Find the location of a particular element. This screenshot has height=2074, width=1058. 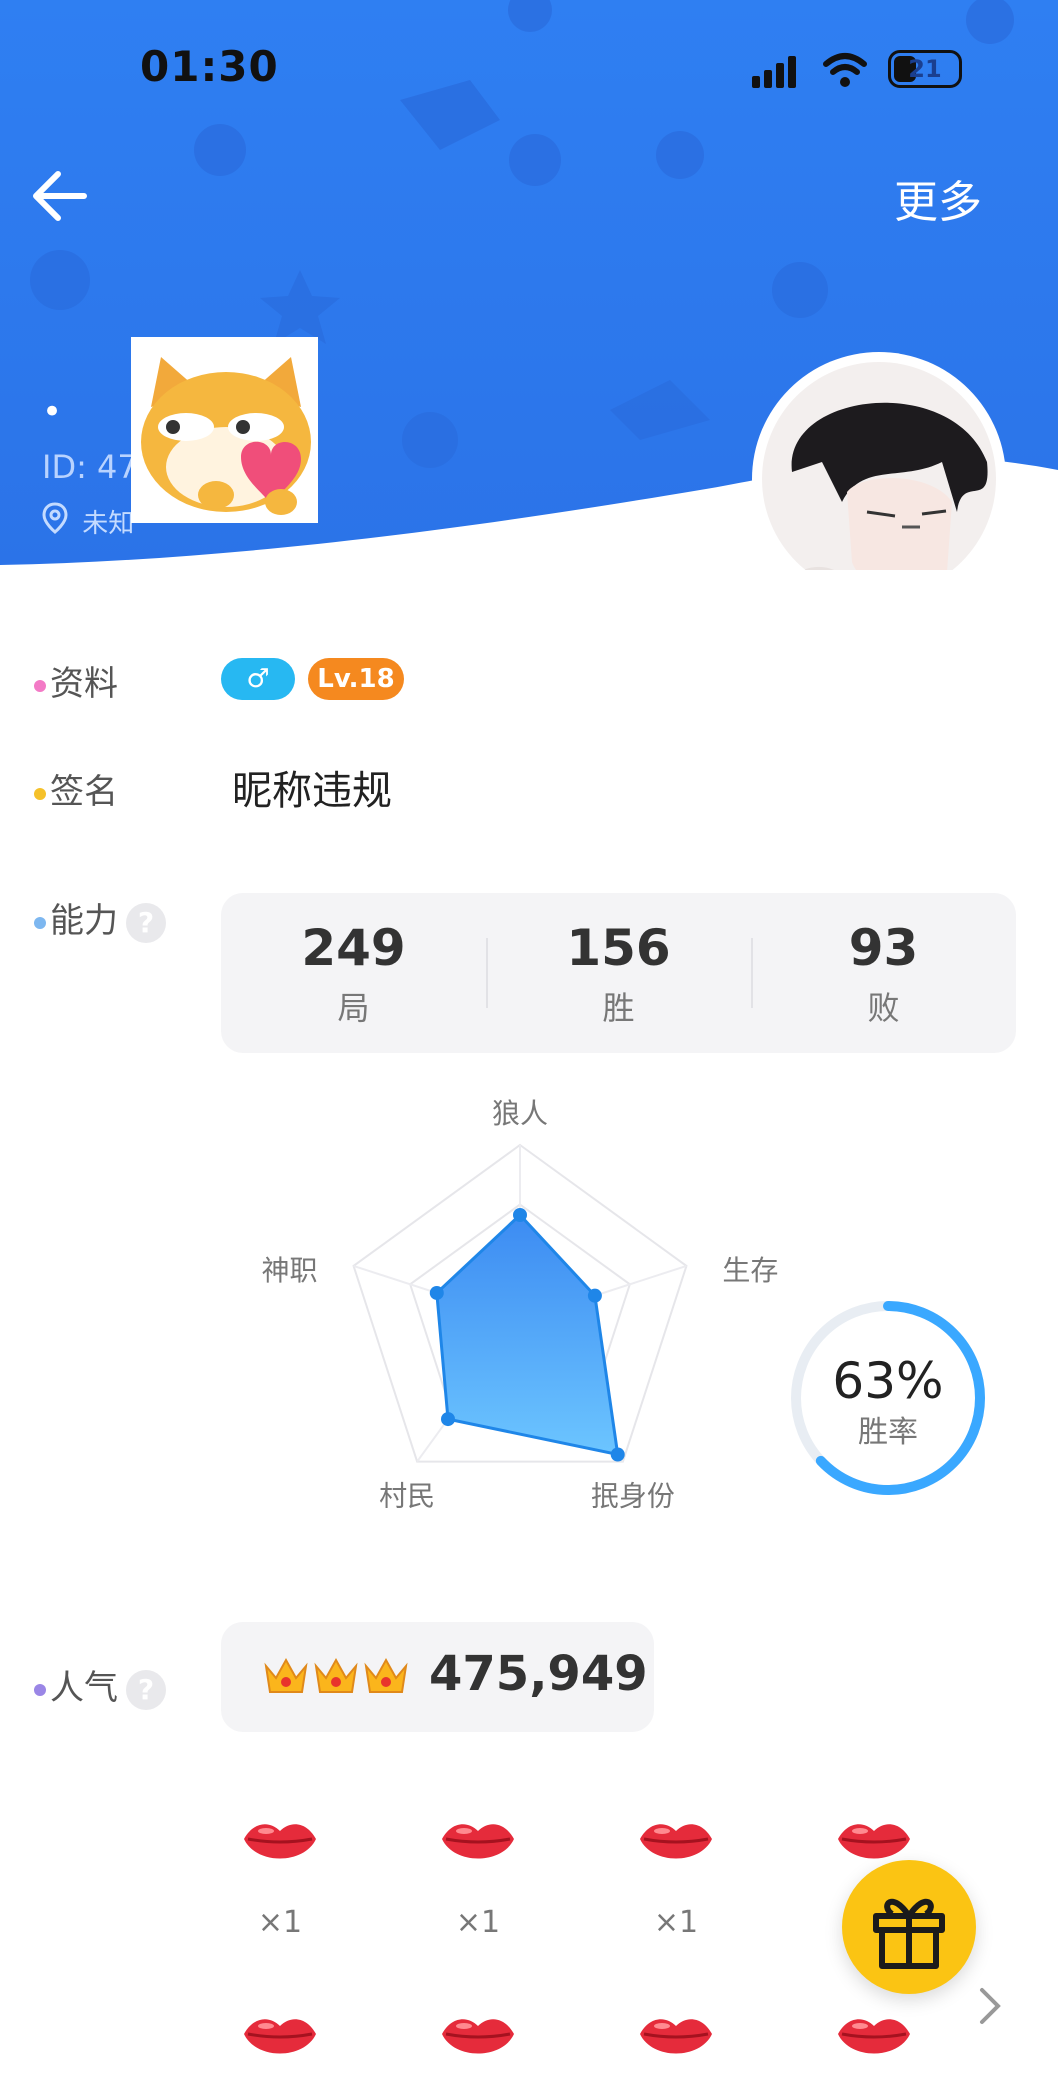

signature-label: 签名 is located at coordinates (84, 792).